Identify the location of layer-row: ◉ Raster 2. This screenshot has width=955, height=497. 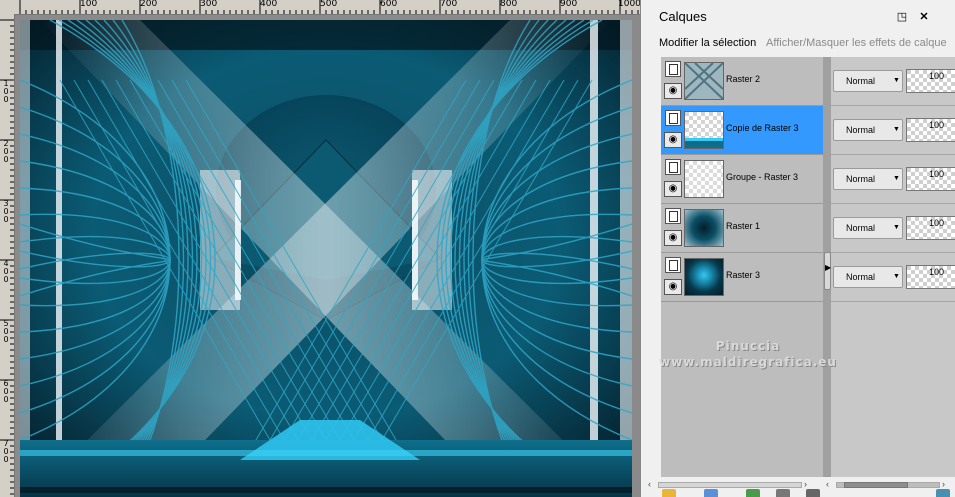
(742, 81).